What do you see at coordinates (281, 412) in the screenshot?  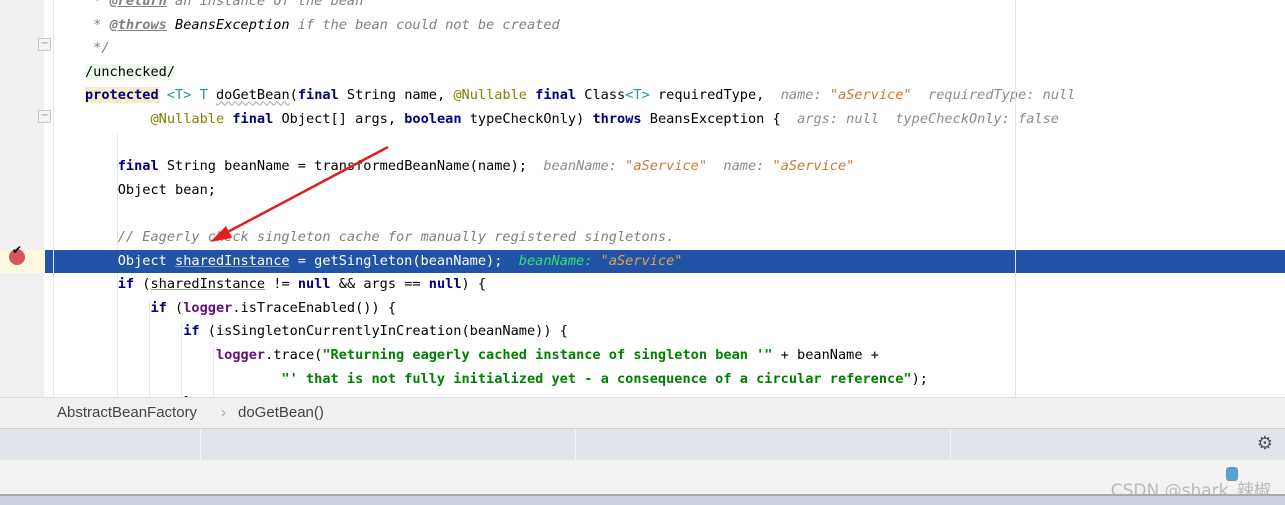 I see `breadcrumb-item-method: doGetBean()` at bounding box center [281, 412].